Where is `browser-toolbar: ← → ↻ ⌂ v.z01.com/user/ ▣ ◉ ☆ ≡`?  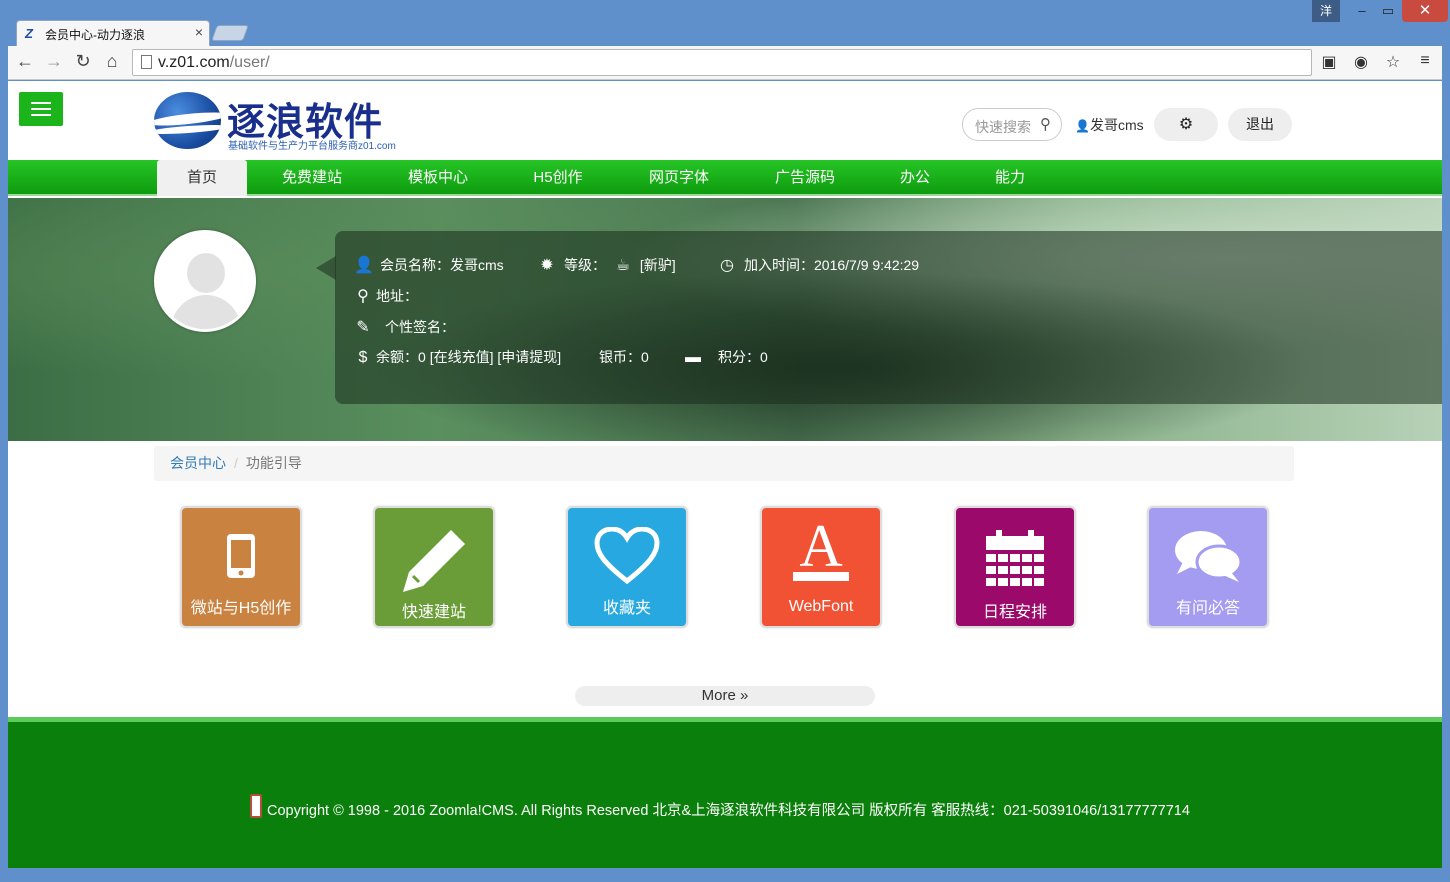 browser-toolbar: ← → ↻ ⌂ v.z01.com/user/ ▣ ◉ ☆ ≡ is located at coordinates (725, 63).